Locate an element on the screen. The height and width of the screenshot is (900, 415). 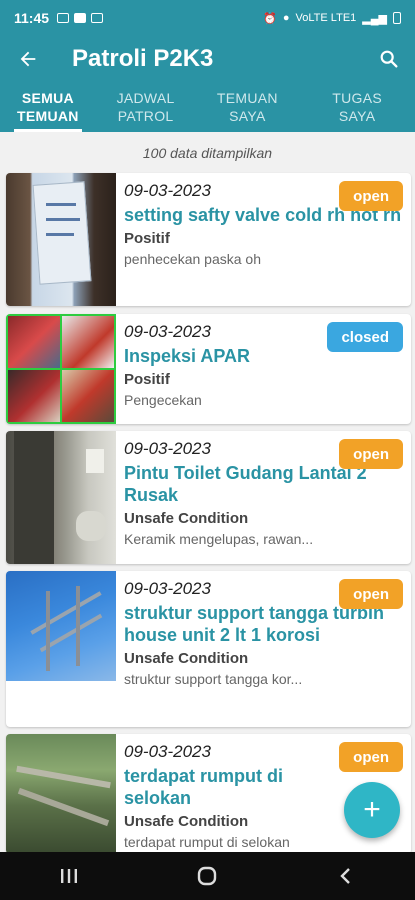
result-count: 100 data ditampilkan is located at coordinates (207, 153).